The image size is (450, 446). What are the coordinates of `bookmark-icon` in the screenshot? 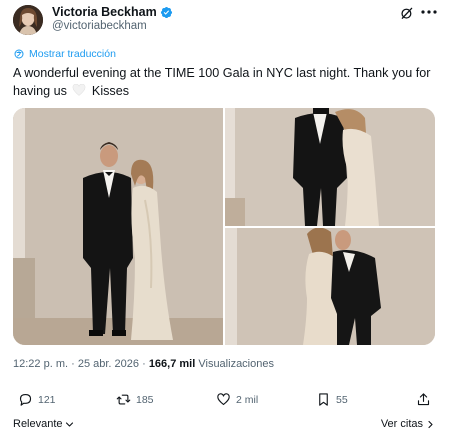 It's located at (323, 399).